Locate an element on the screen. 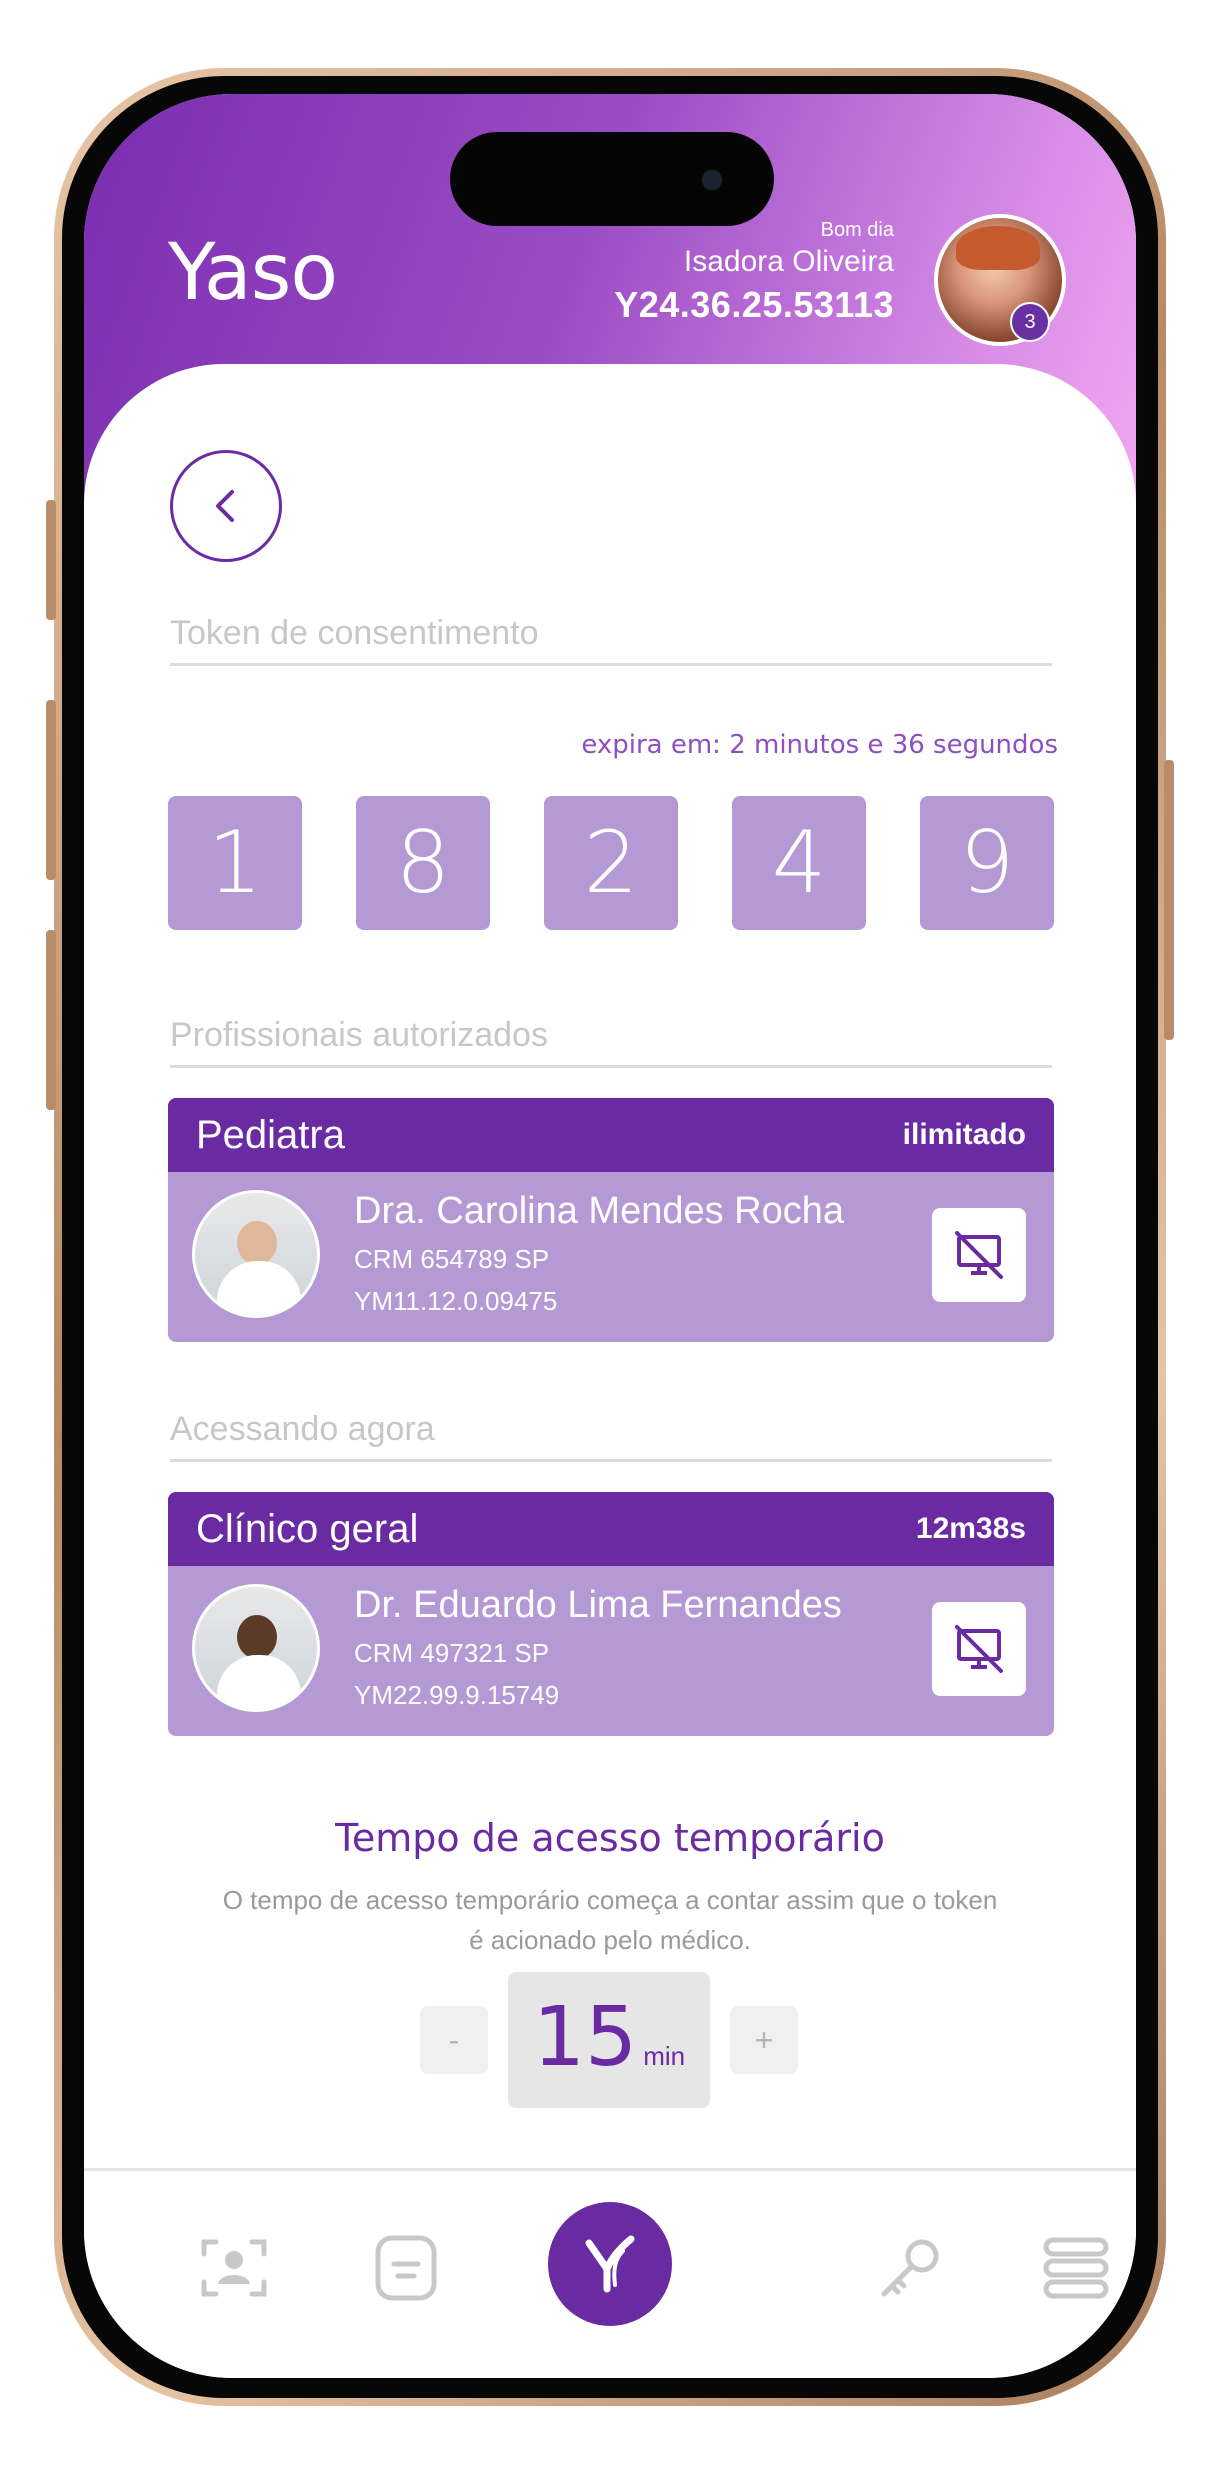 The width and height of the screenshot is (1220, 2472). duration-display: 15 min is located at coordinates (609, 2040).